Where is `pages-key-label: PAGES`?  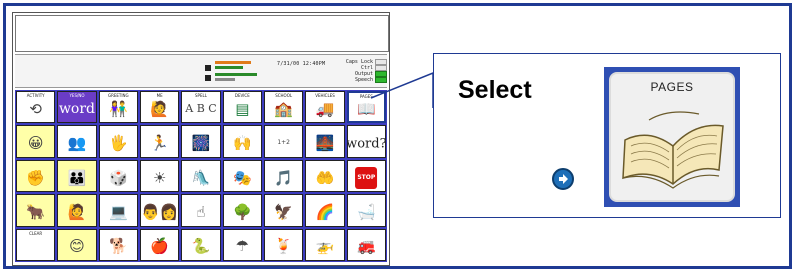 pages-key-label: PAGES is located at coordinates (672, 87).